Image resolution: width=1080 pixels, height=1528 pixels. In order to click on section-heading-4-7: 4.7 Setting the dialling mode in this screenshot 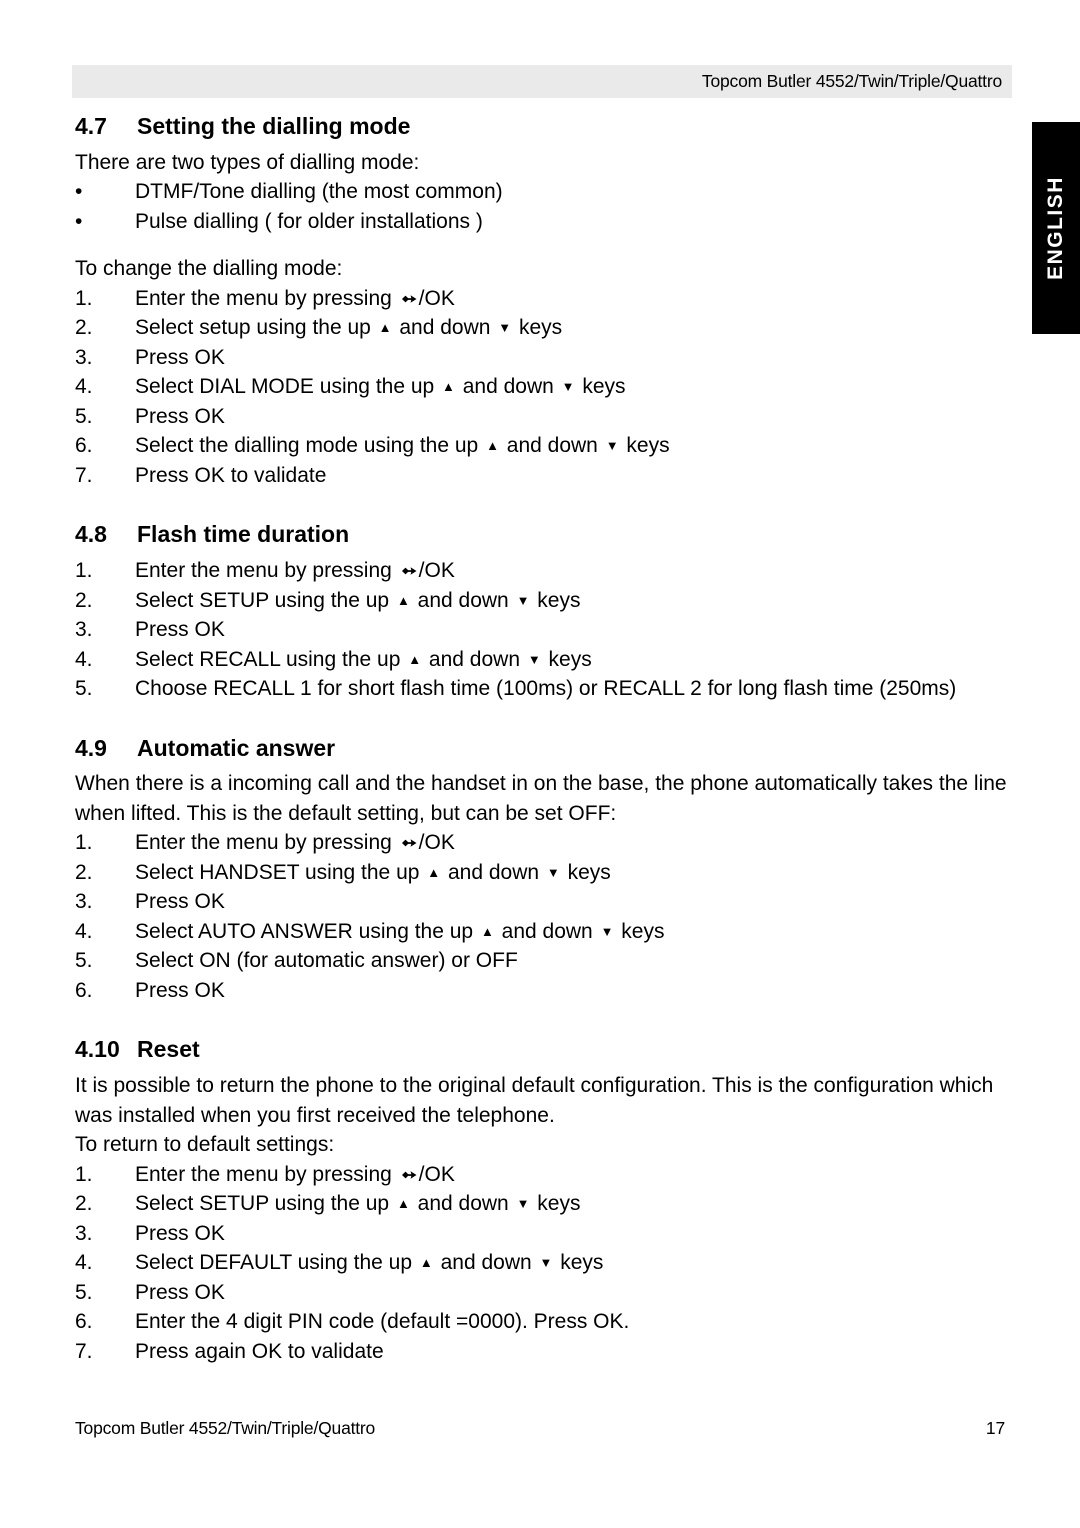, I will do `click(541, 126)`.